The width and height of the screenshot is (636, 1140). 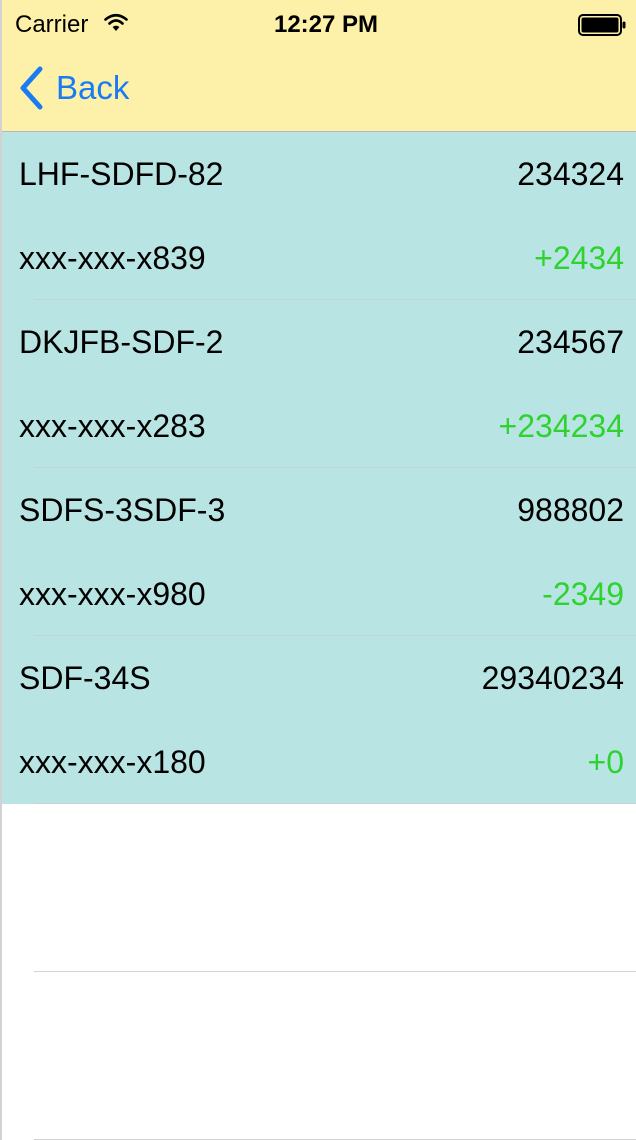 I want to click on value-change: -2349, so click(x=583, y=593).